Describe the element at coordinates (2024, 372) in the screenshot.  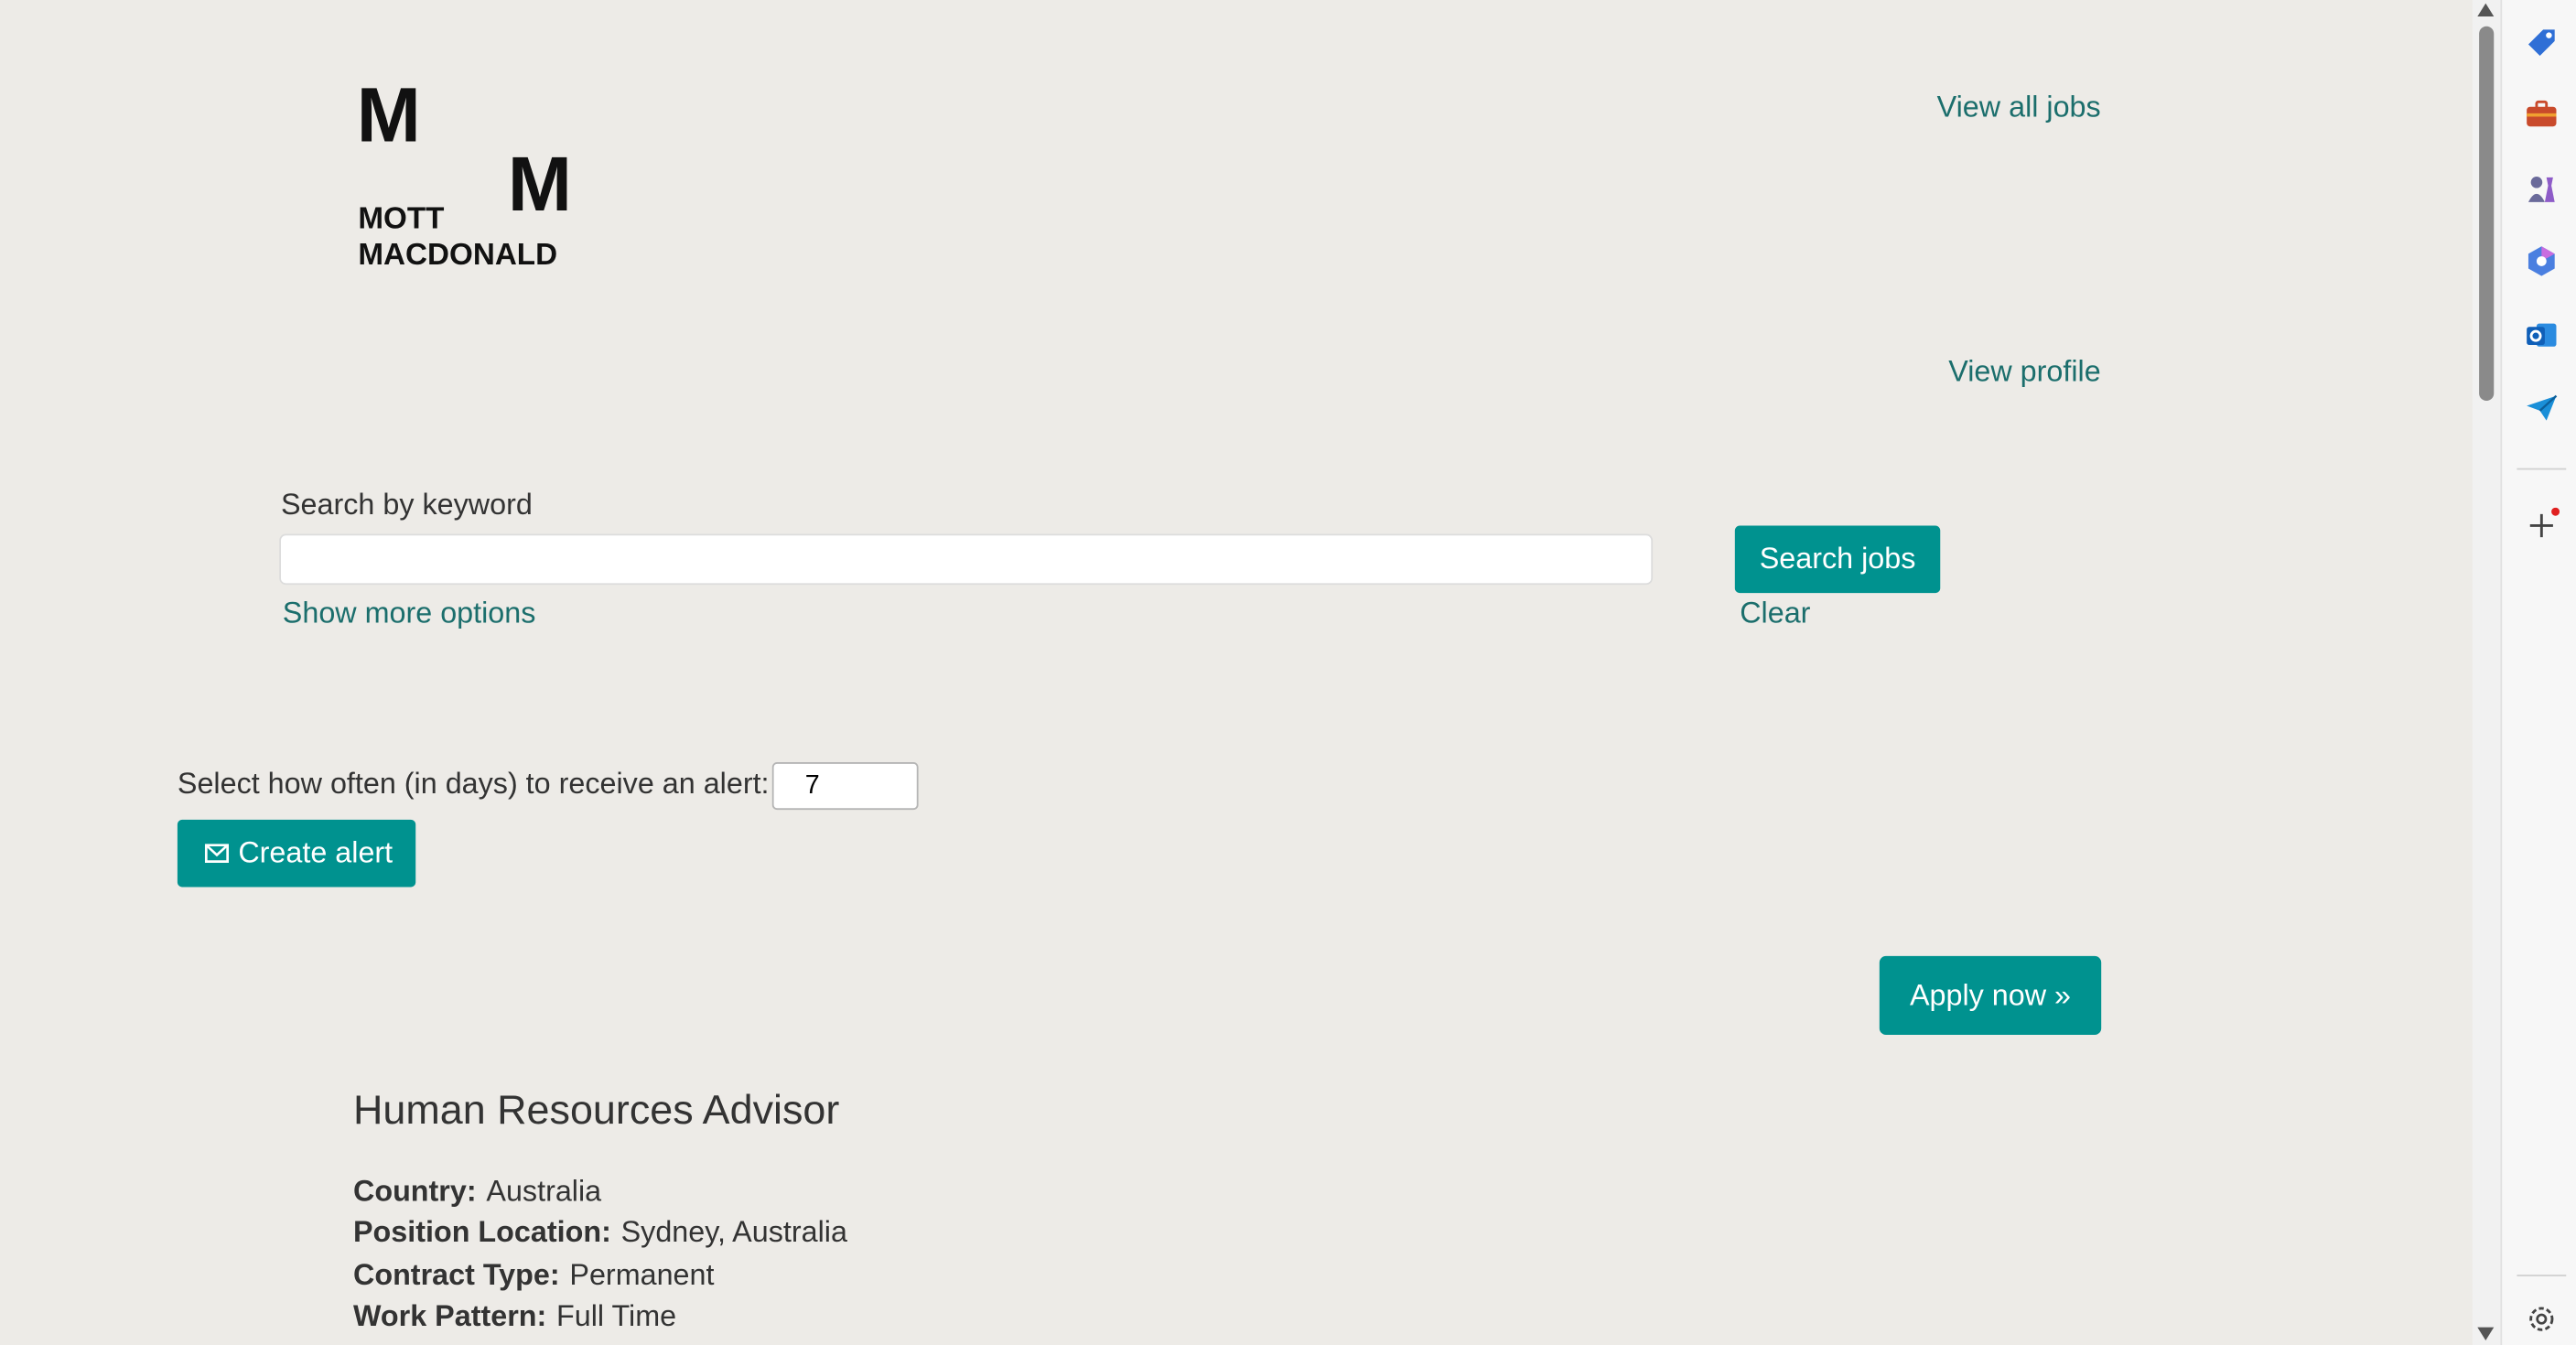
I see `view-profile-link: View profile` at that location.